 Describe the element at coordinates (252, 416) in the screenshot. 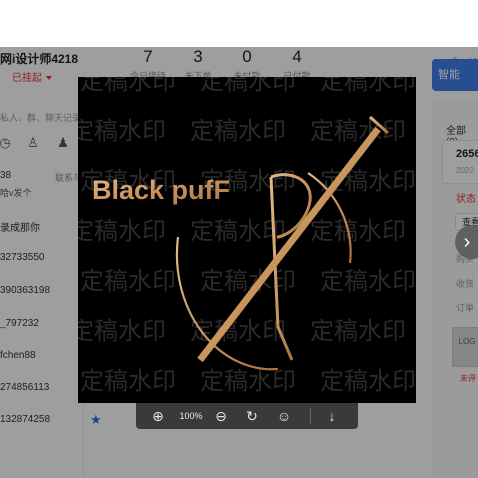

I see `rotate-icon: ↻` at that location.